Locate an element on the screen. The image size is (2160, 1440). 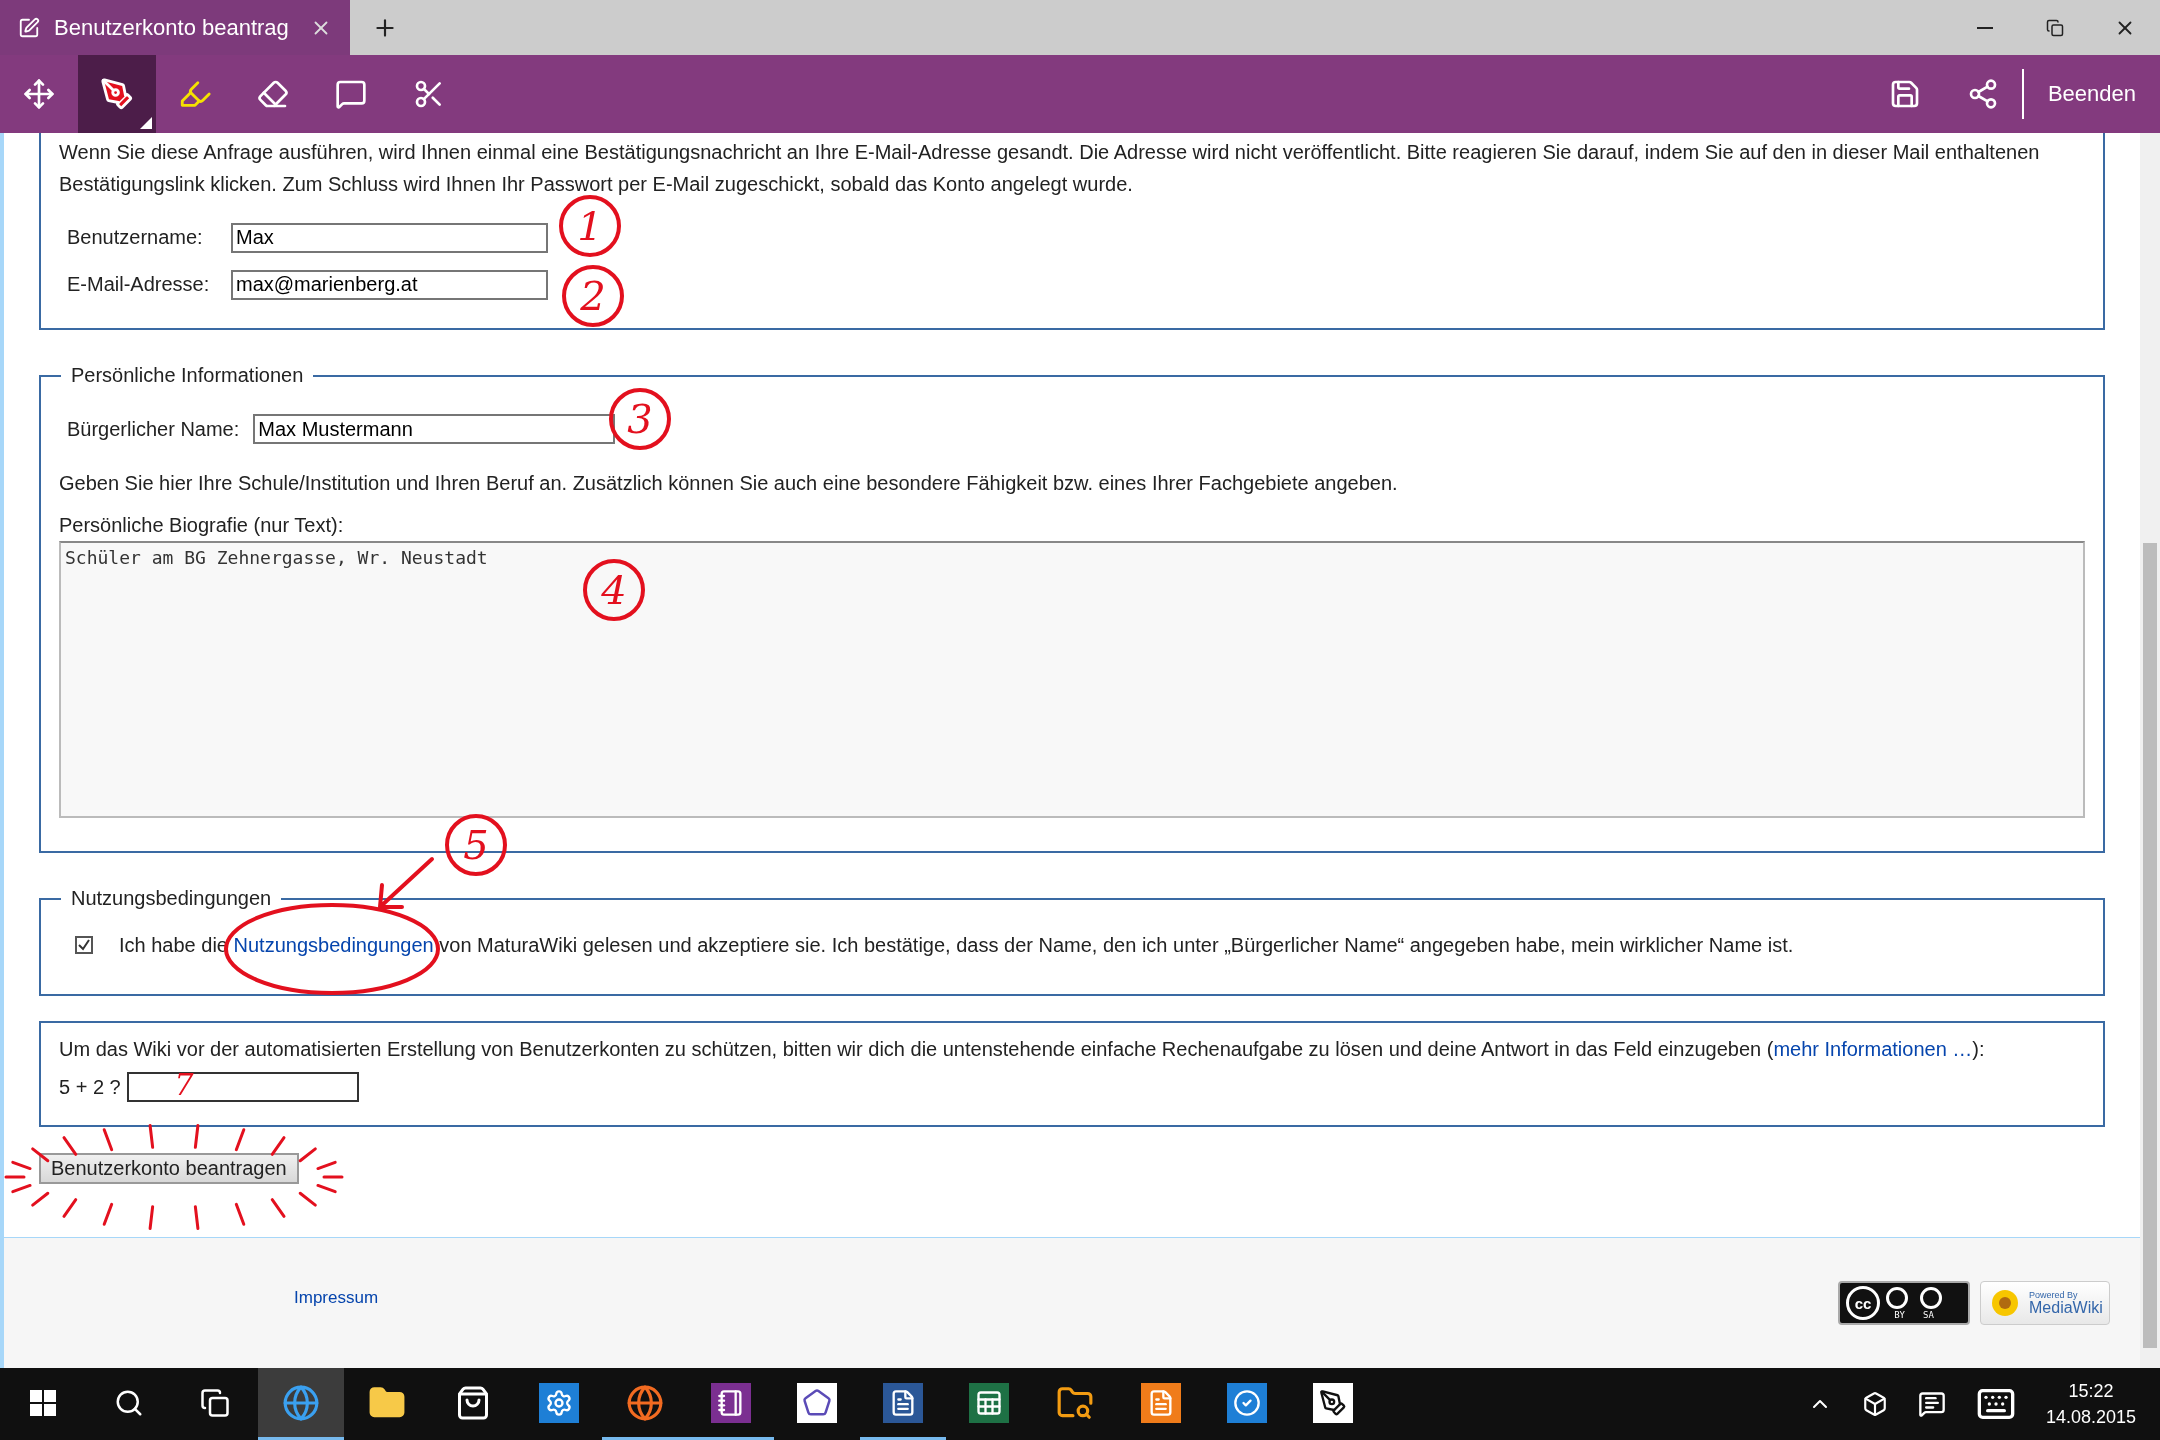
notification-icon is located at coordinates (1931, 1404).